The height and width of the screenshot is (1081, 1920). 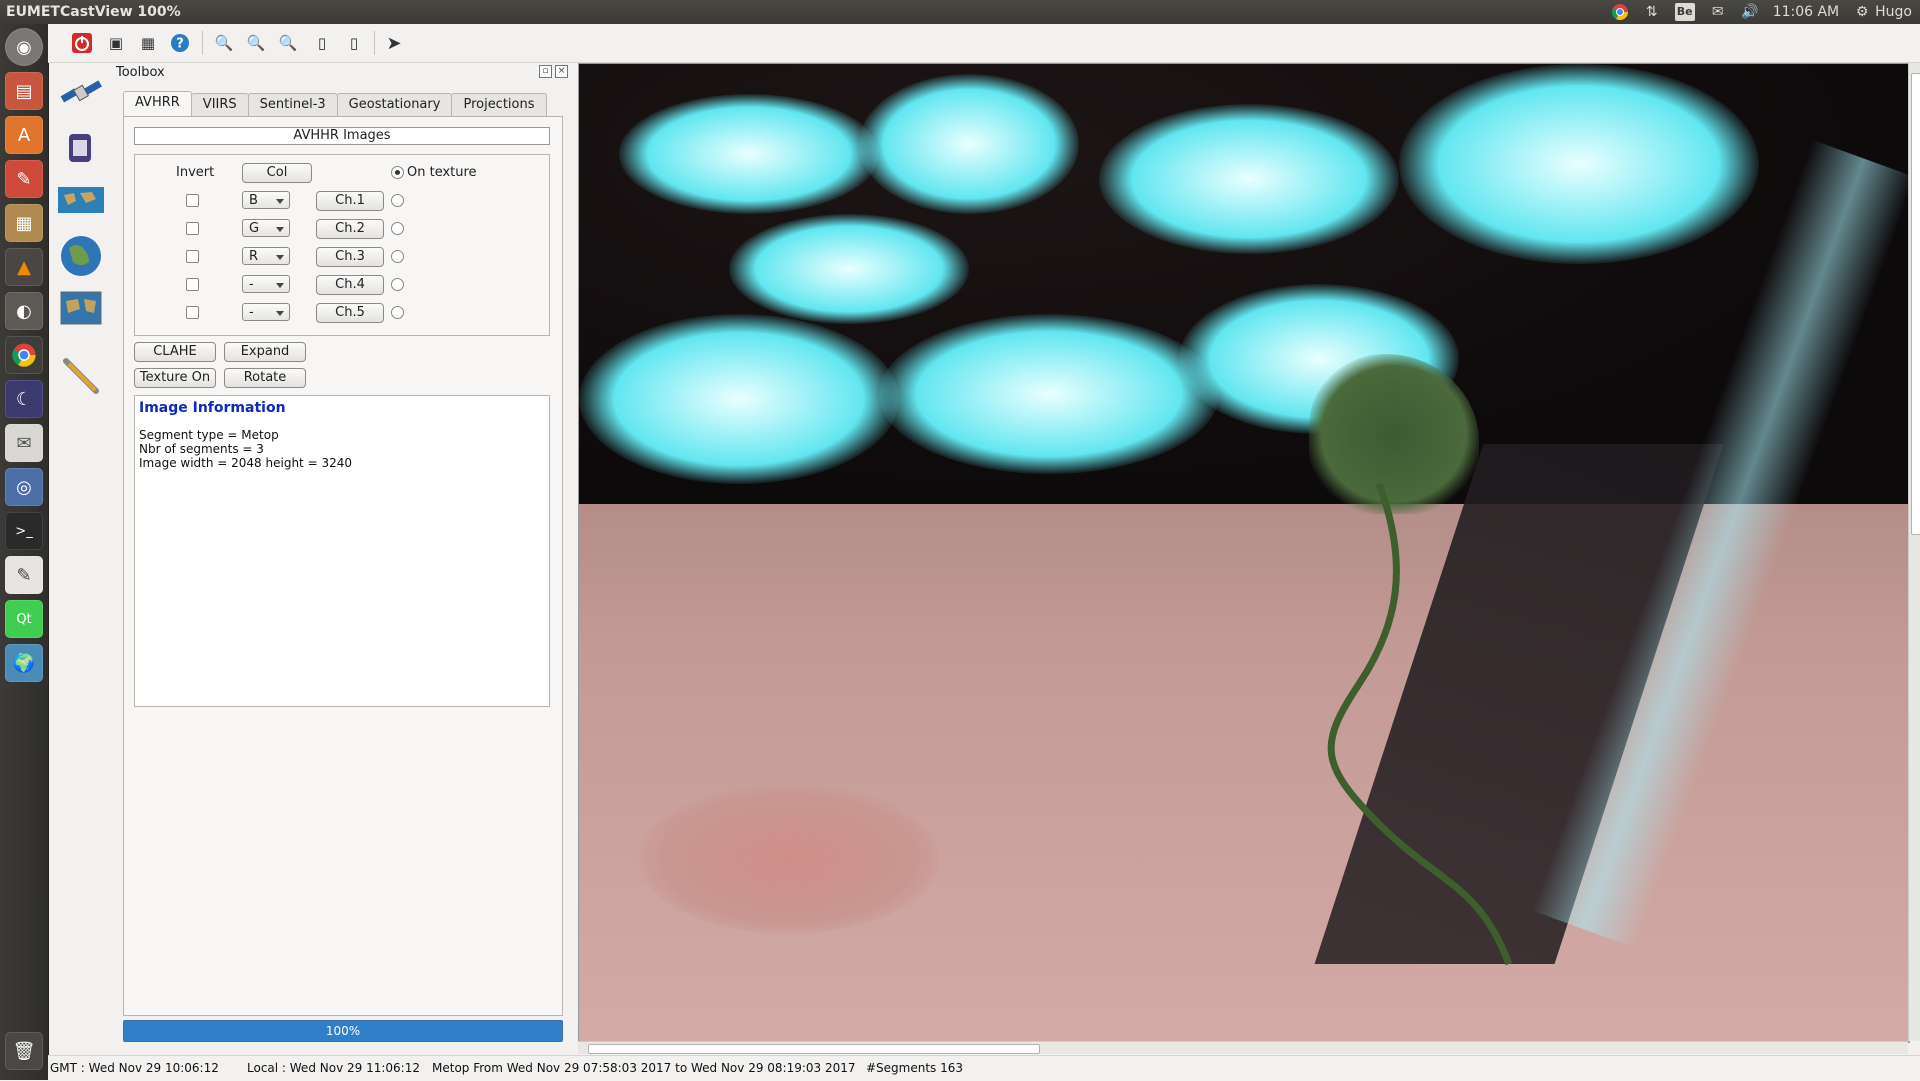 I want to click on ch1-radio, so click(x=397, y=200).